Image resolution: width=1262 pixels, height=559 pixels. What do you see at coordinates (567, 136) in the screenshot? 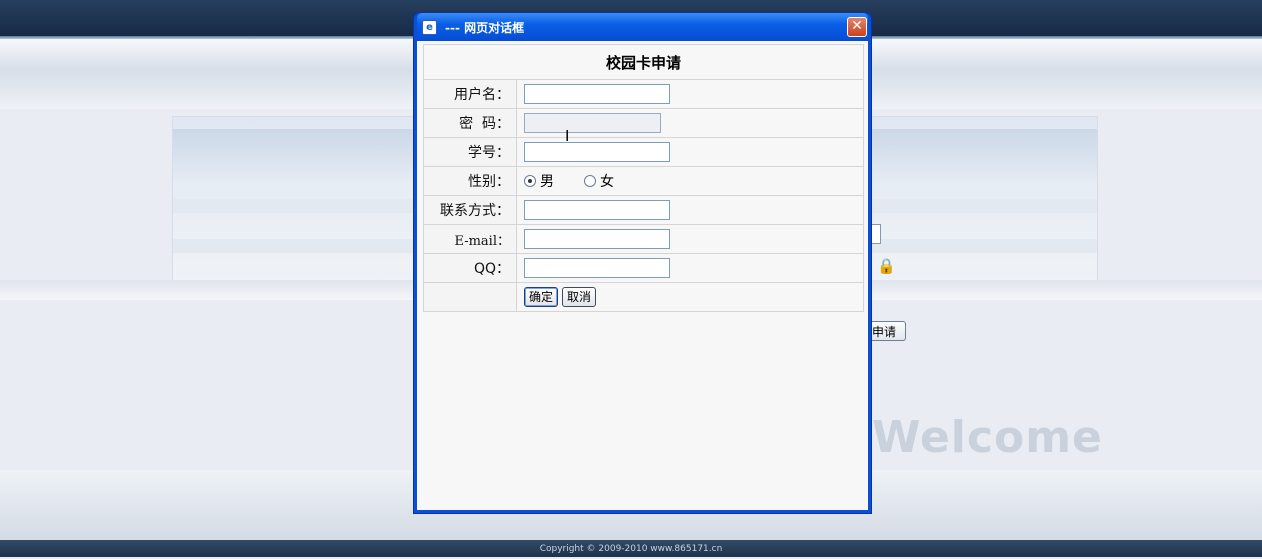
I see `text-cursor-icon: I` at bounding box center [567, 136].